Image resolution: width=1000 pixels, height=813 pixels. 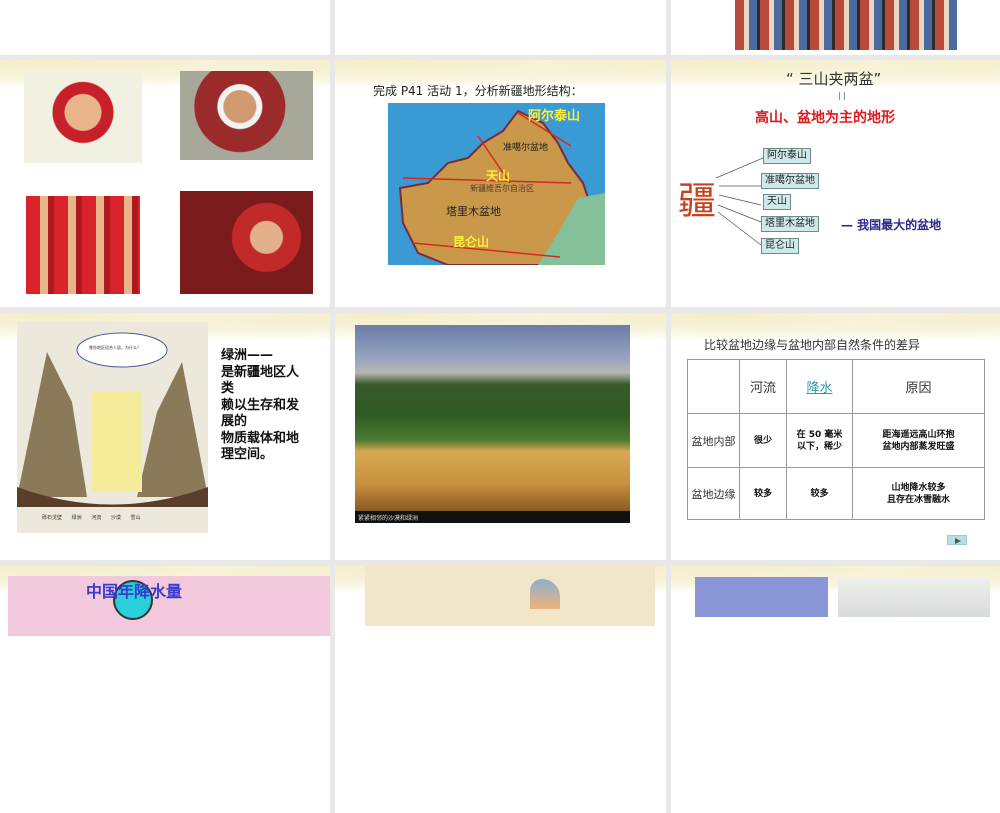 I want to click on xinjiang-map: 阿尔泰山 准噶尔盆地 天山 新疆维吾尔自治区 塔里木盆地 昆仑山, so click(x=497, y=184).